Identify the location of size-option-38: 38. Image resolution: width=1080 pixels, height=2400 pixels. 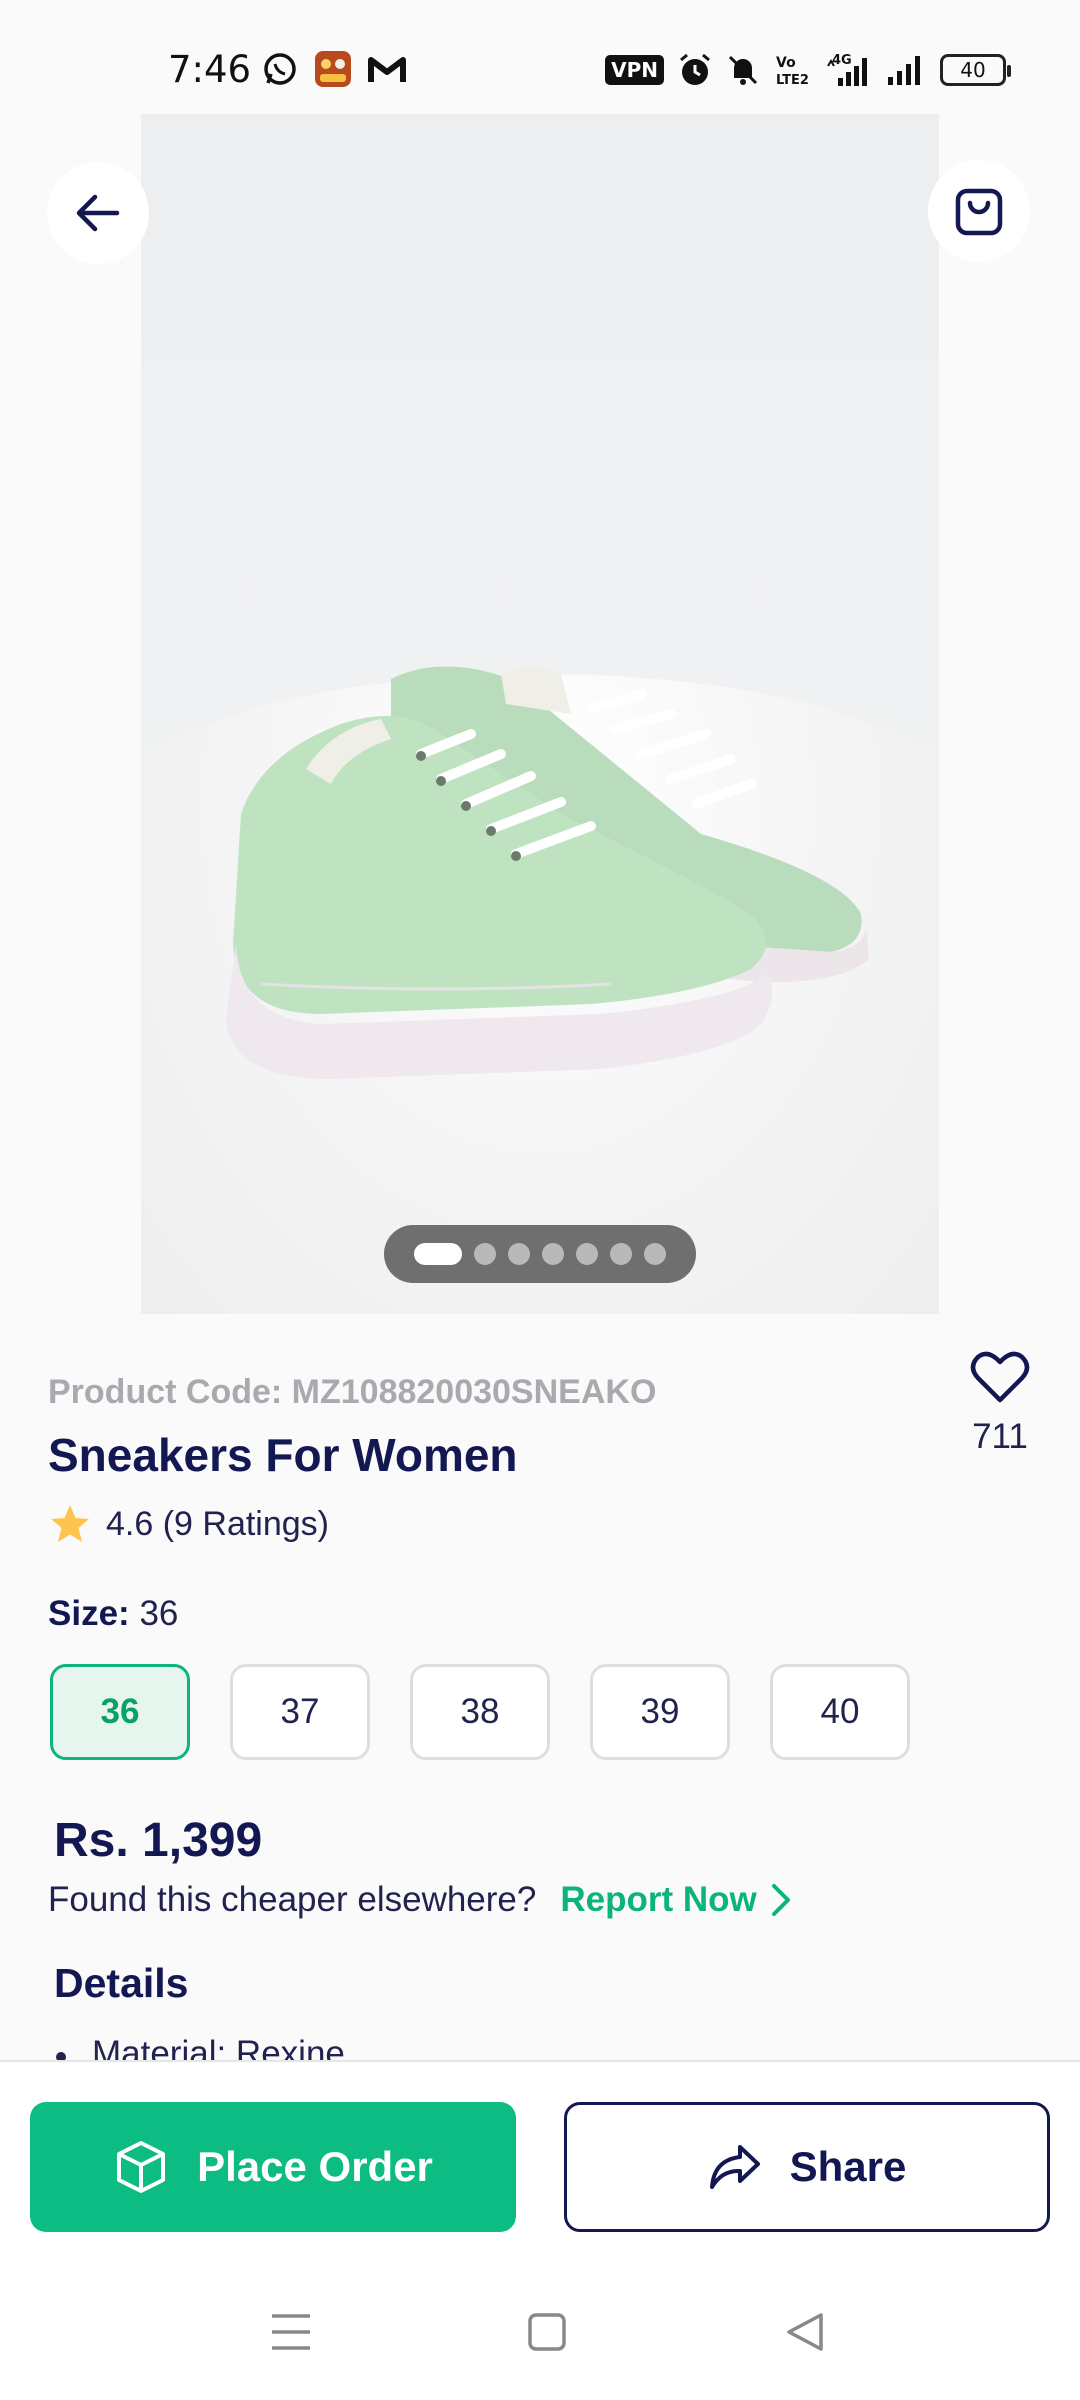
(480, 1712).